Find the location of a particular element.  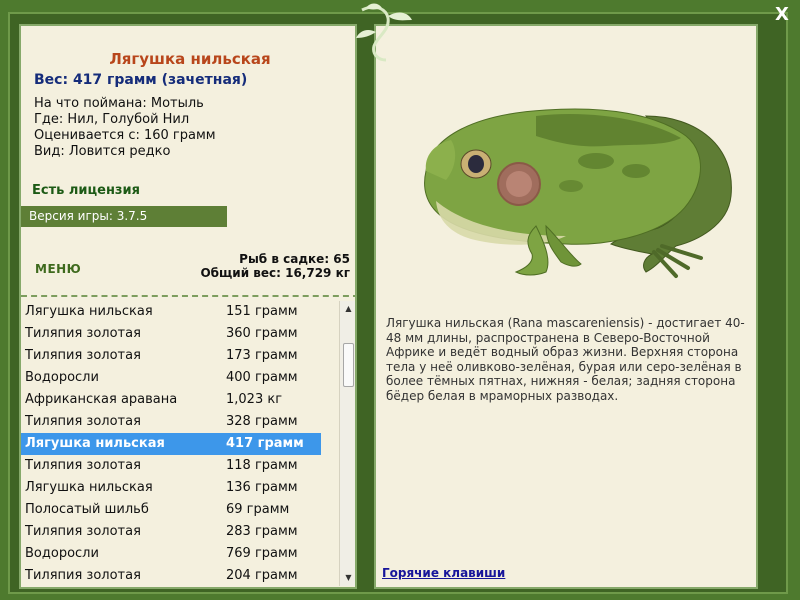

scroll-down-icon: ▼ is located at coordinates (347, 578).